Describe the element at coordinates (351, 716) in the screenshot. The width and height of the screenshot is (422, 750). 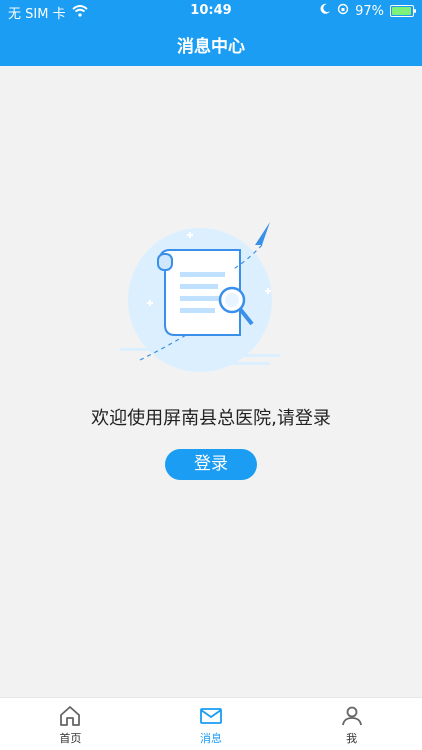
I see `user-icon` at that location.